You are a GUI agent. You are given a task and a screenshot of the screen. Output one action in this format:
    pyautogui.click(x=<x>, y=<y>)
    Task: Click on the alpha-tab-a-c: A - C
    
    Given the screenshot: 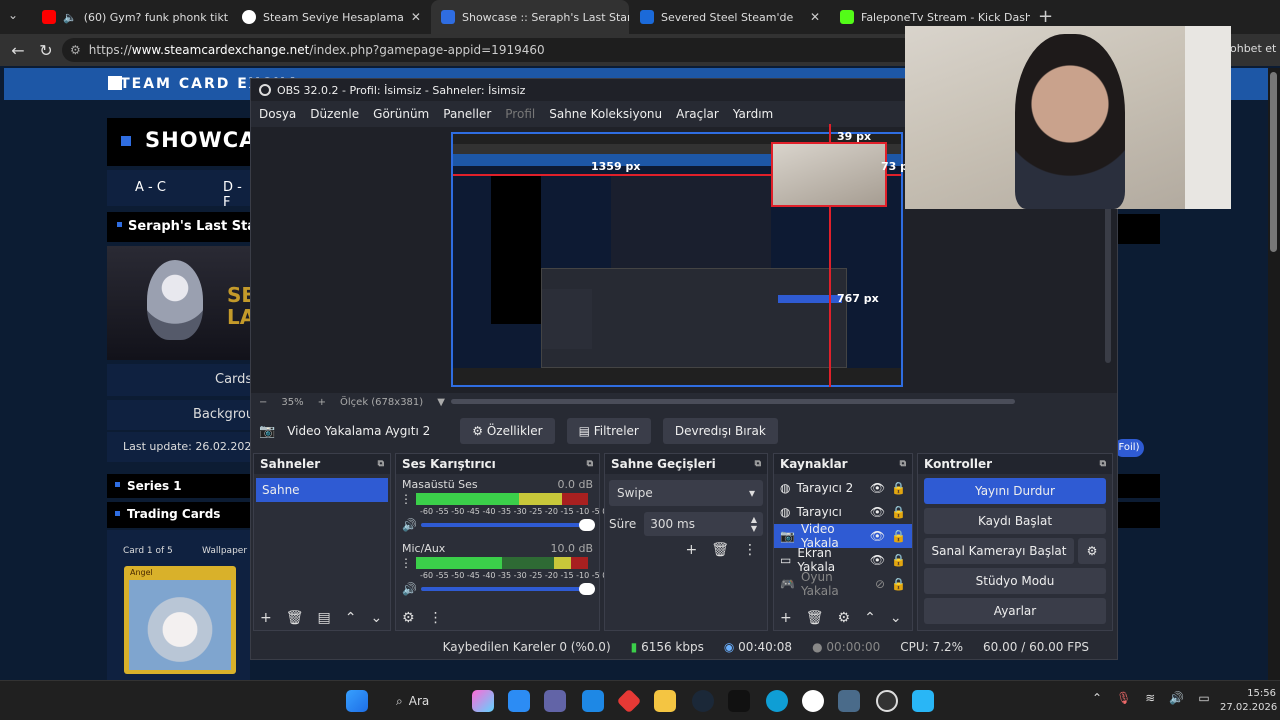 What is the action you would take?
    pyautogui.click(x=150, y=187)
    